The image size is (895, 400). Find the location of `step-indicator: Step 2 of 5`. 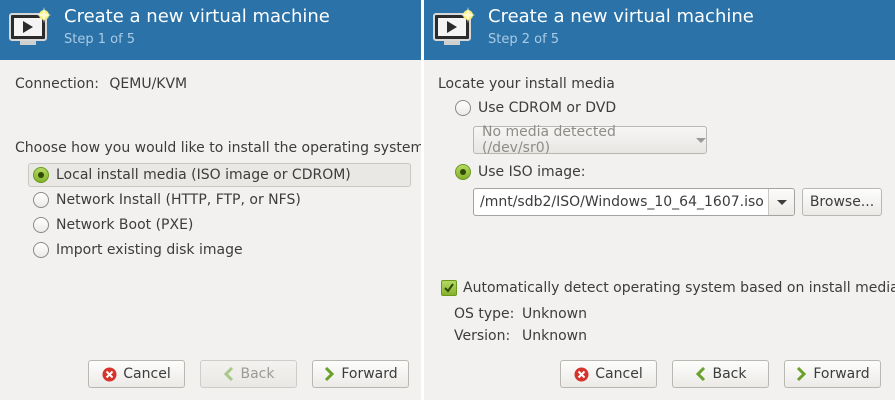

step-indicator: Step 2 of 5 is located at coordinates (524, 39).